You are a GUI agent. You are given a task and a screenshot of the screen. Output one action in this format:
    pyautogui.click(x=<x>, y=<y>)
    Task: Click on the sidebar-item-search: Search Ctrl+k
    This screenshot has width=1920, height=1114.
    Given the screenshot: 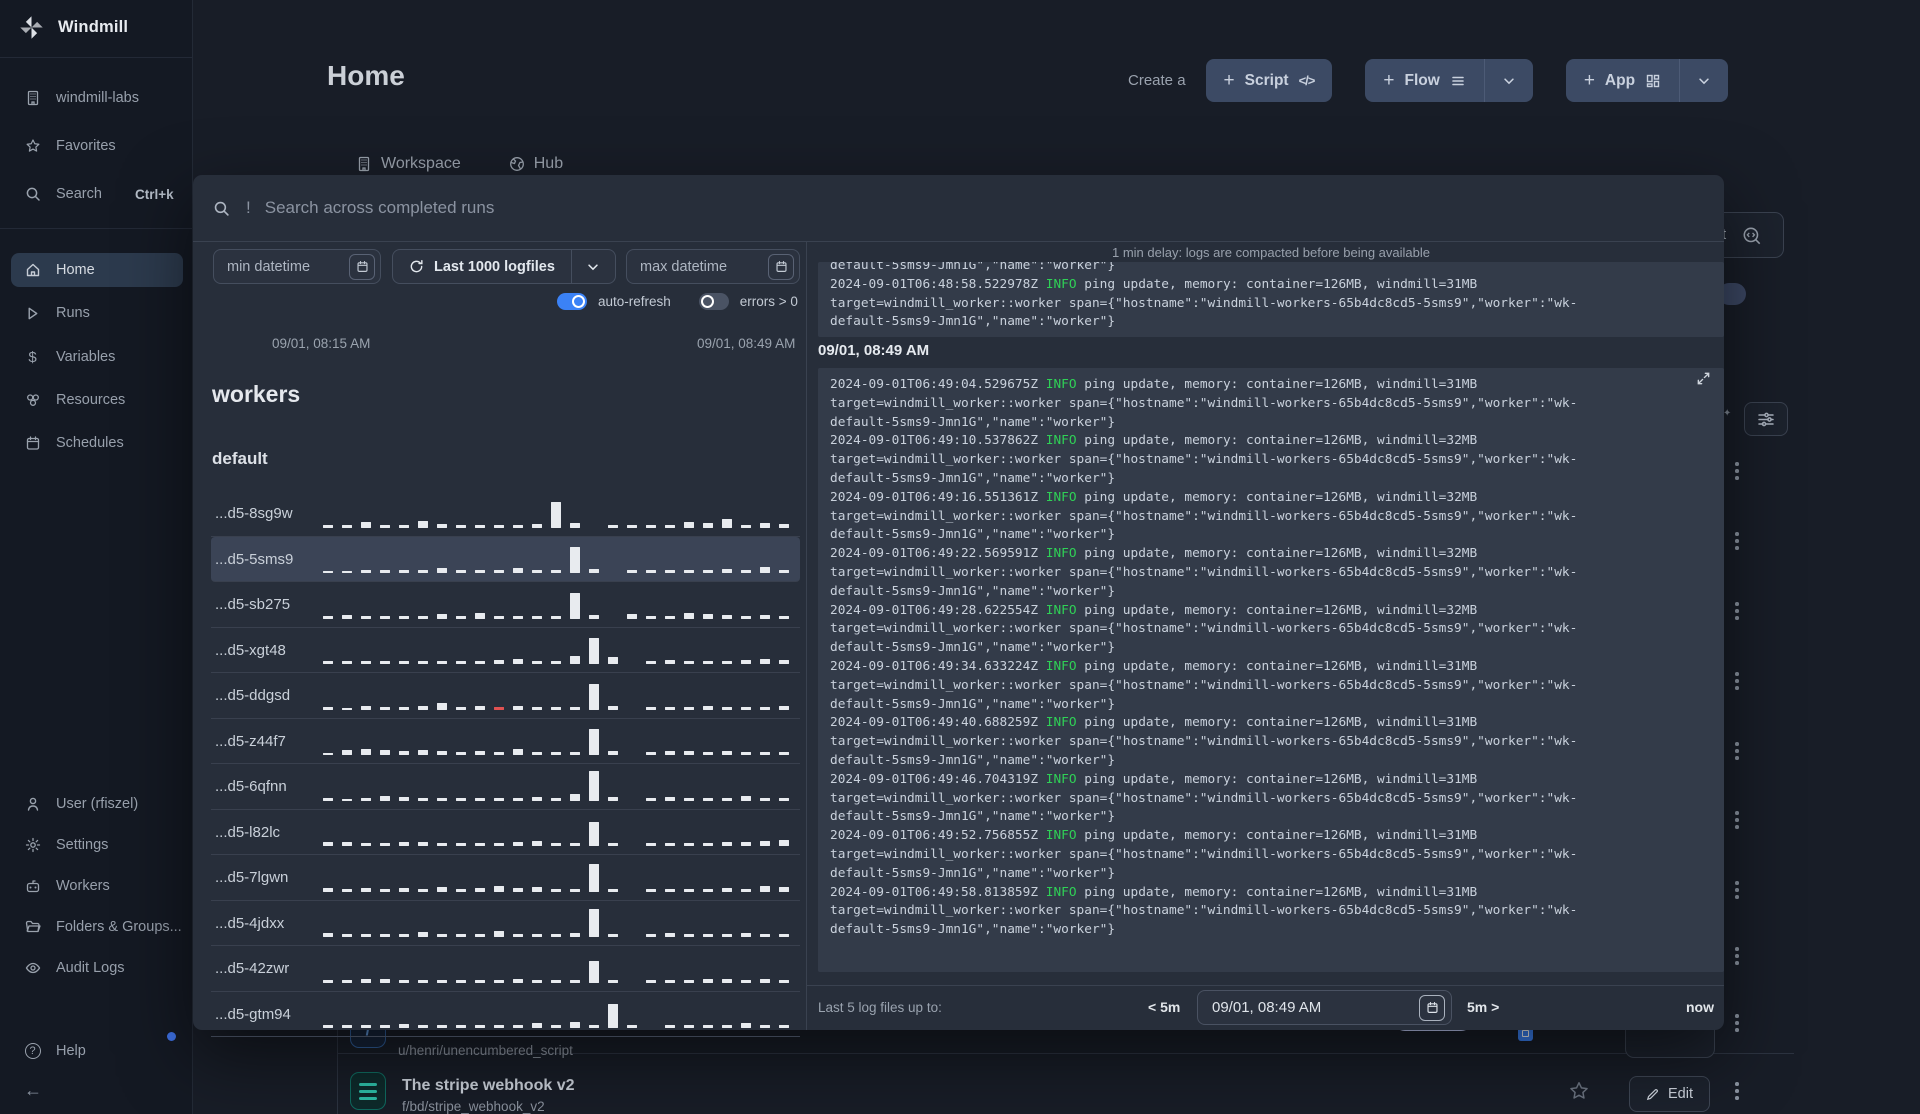 What is the action you would take?
    pyautogui.click(x=96, y=194)
    